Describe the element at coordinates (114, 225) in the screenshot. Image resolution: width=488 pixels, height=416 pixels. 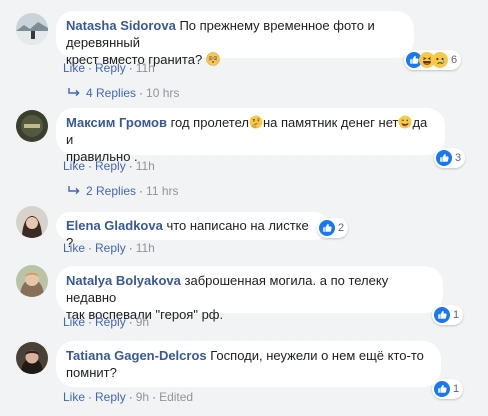
I see `comment-author: Elena Gladkova` at that location.